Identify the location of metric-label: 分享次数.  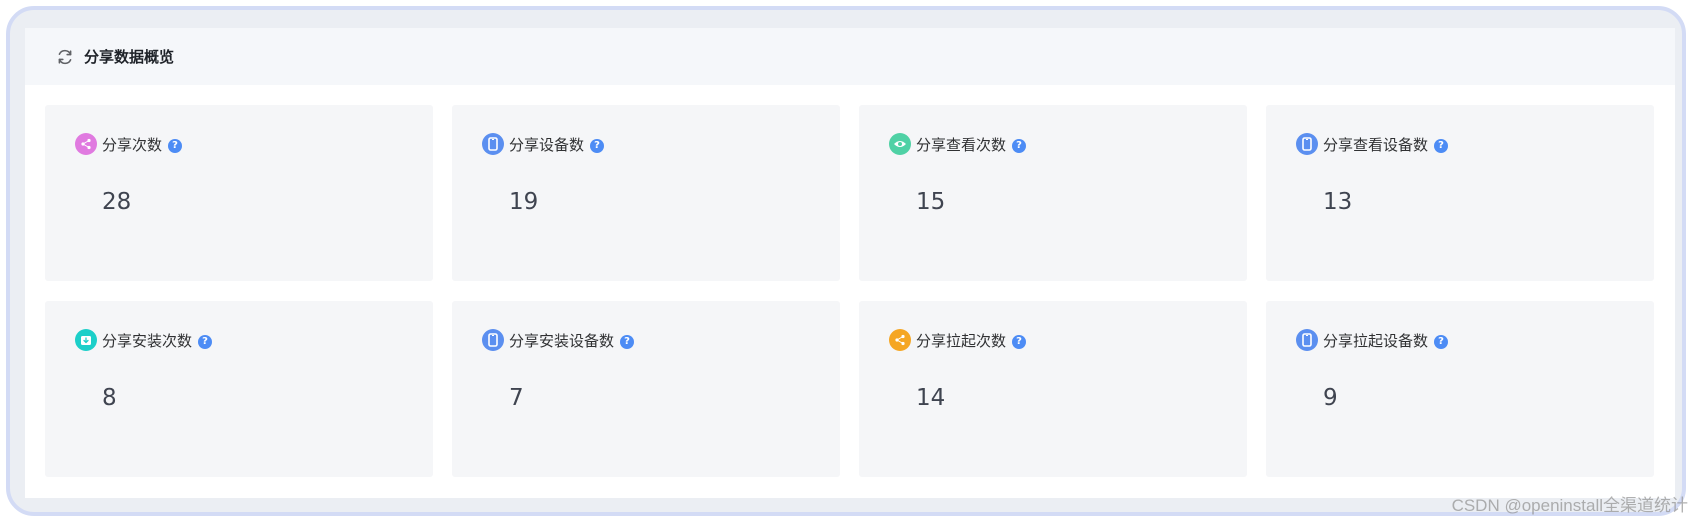
(132, 144).